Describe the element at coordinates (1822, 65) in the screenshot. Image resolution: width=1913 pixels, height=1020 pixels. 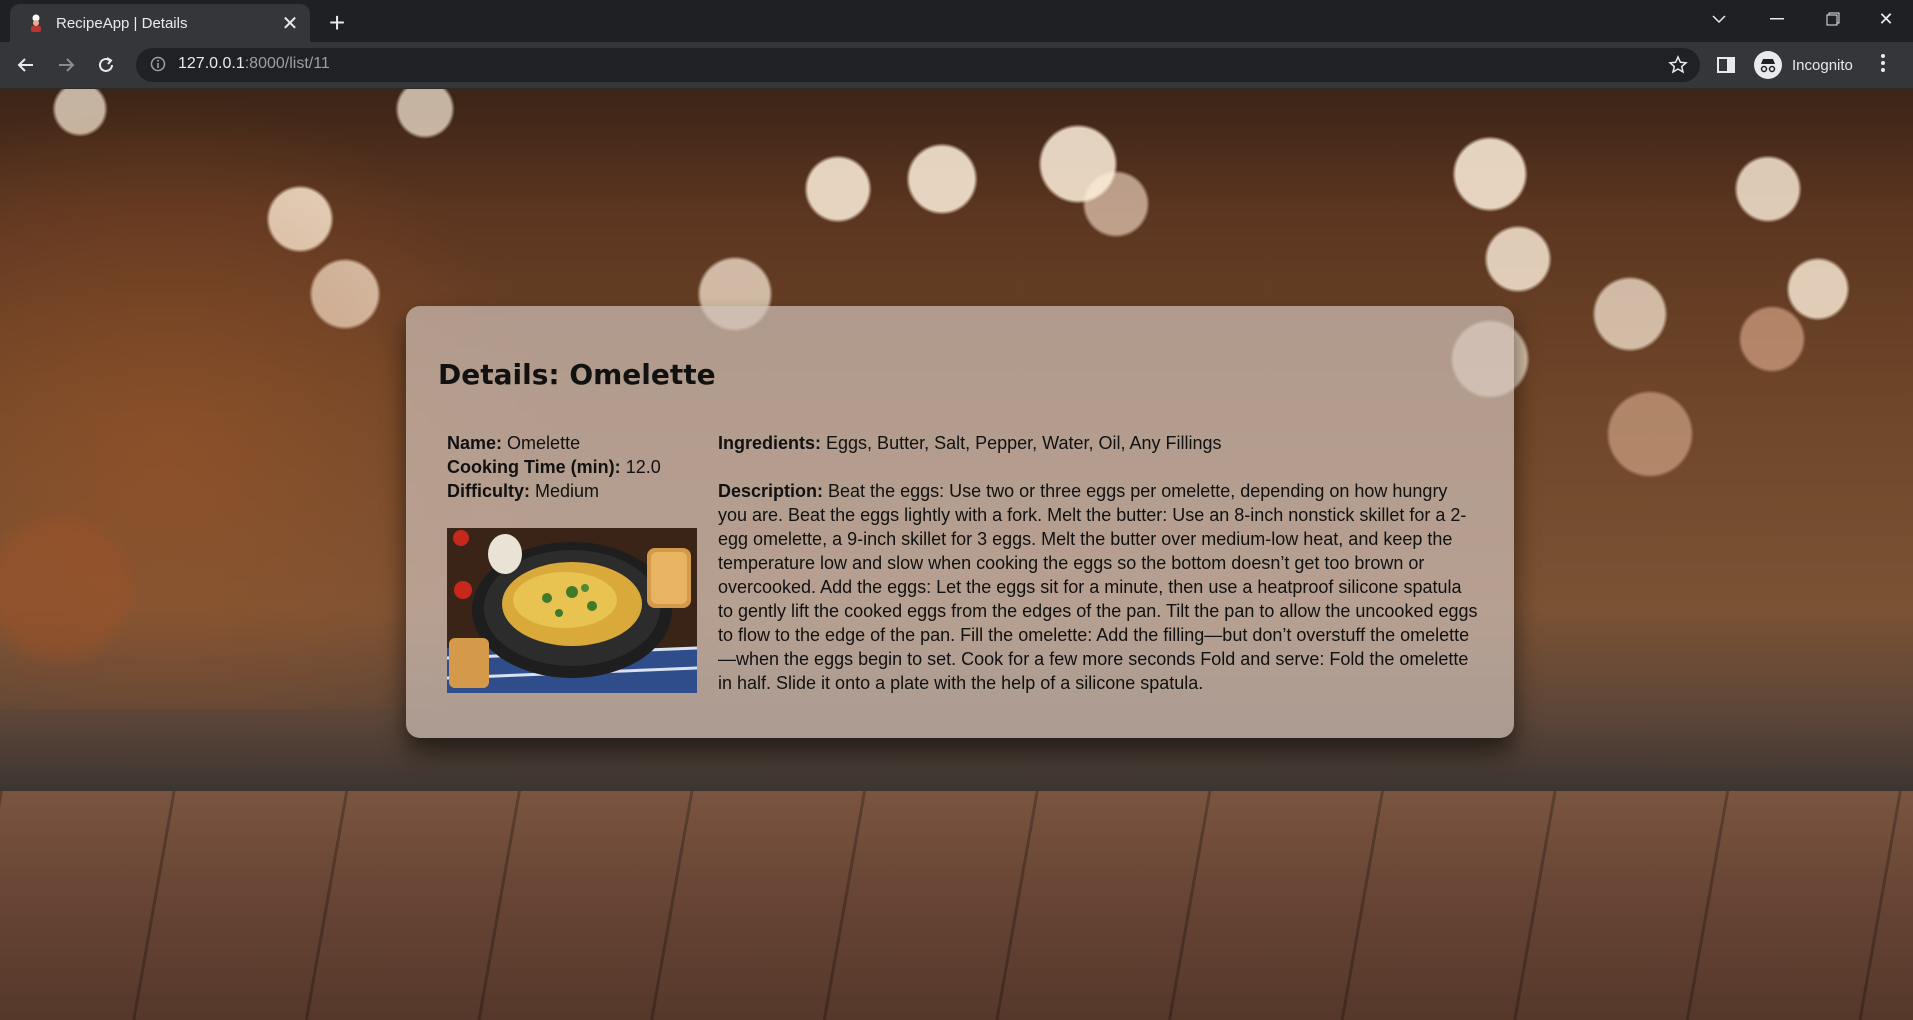
I see `incognito-label: Incognito` at that location.